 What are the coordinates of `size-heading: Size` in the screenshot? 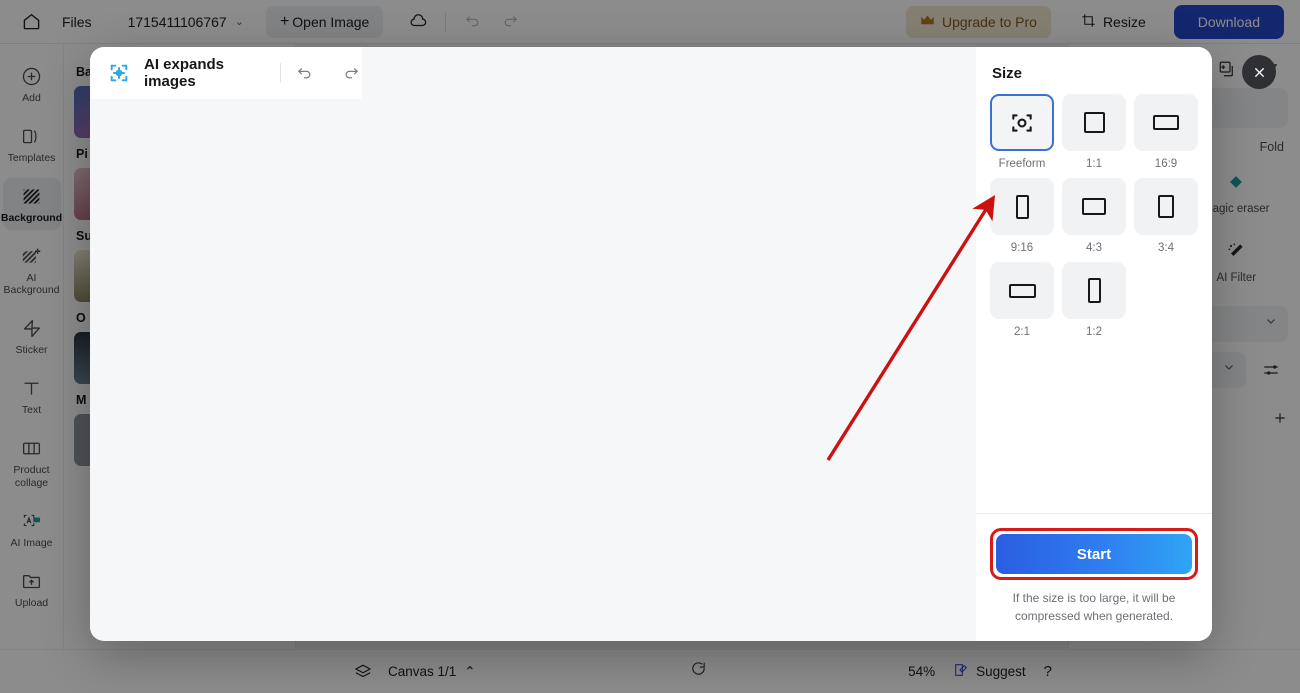 It's located at (1007, 73).